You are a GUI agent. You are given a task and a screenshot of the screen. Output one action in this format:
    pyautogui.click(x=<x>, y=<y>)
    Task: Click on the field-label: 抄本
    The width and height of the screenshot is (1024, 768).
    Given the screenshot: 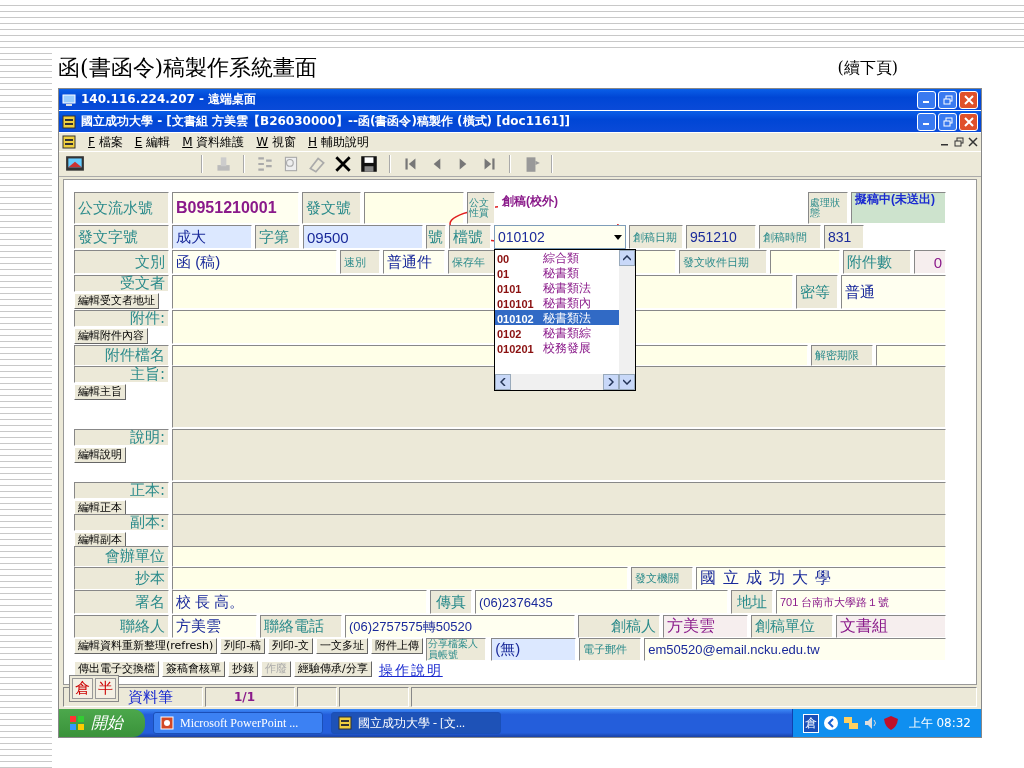 What is the action you would take?
    pyautogui.click(x=121, y=578)
    